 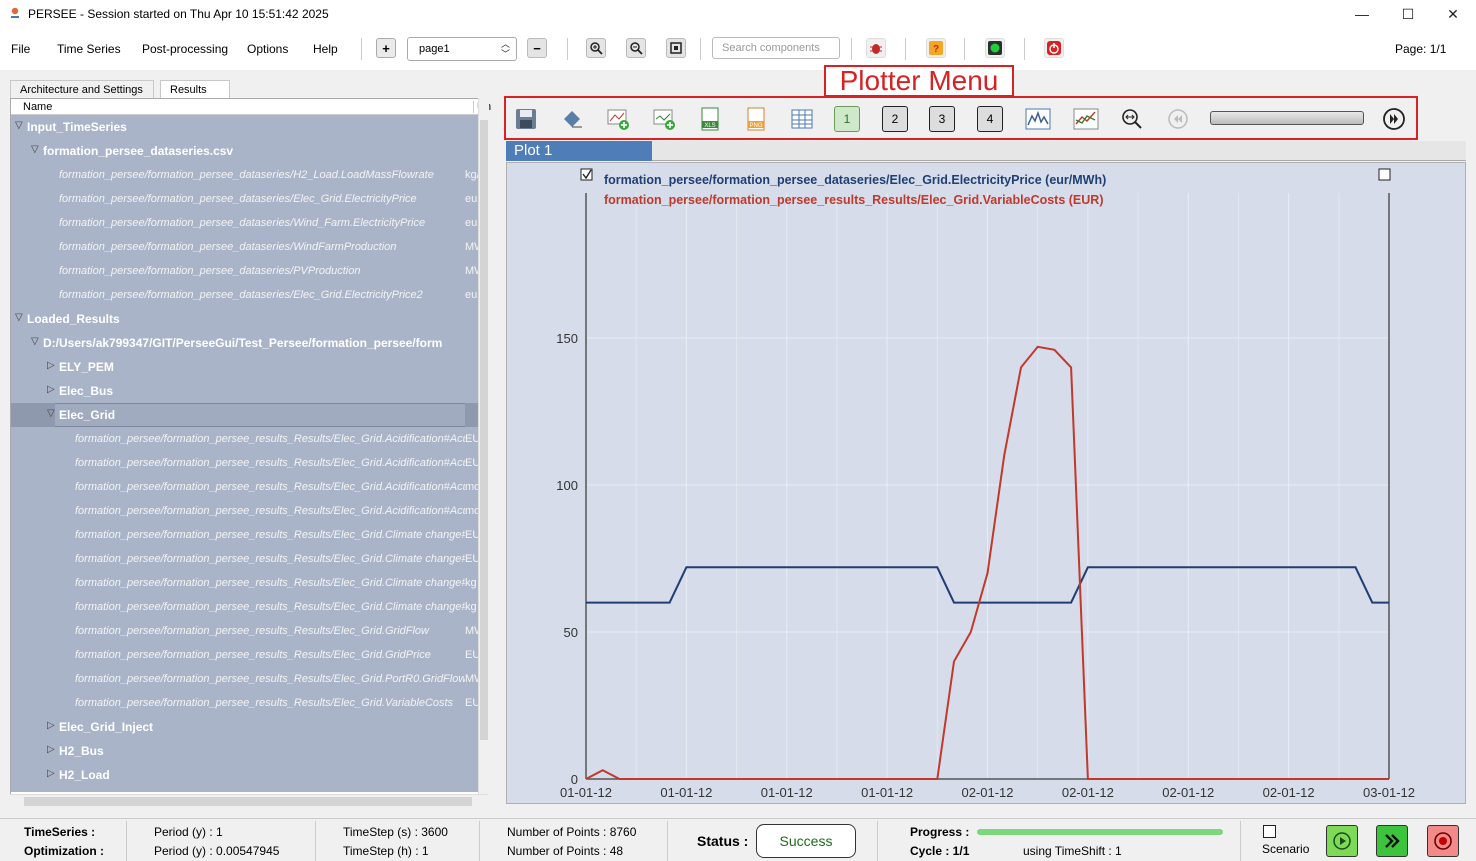 I want to click on status-light-button, so click(x=995, y=48).